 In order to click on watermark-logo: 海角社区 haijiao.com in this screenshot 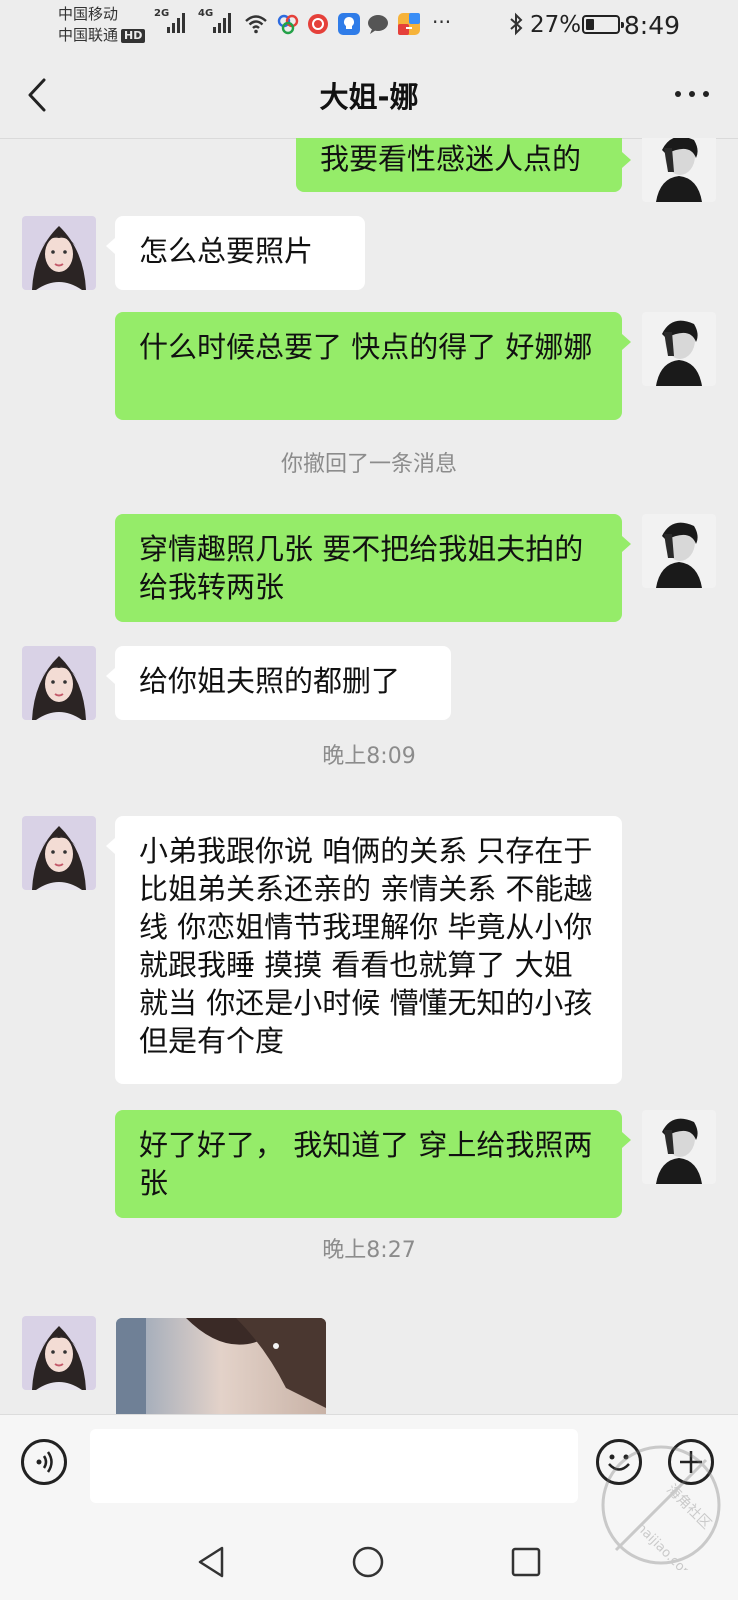, I will do `click(661, 1507)`.